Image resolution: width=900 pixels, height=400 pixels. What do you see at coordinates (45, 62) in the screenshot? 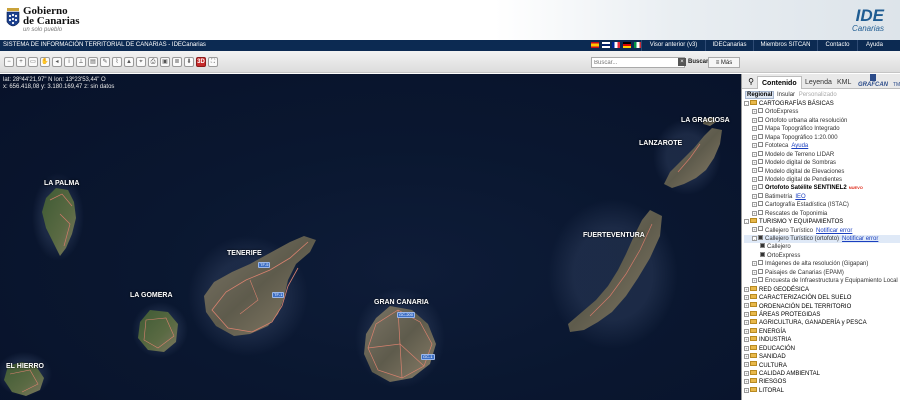
I see `hand-pan-icon: ✋` at bounding box center [45, 62].